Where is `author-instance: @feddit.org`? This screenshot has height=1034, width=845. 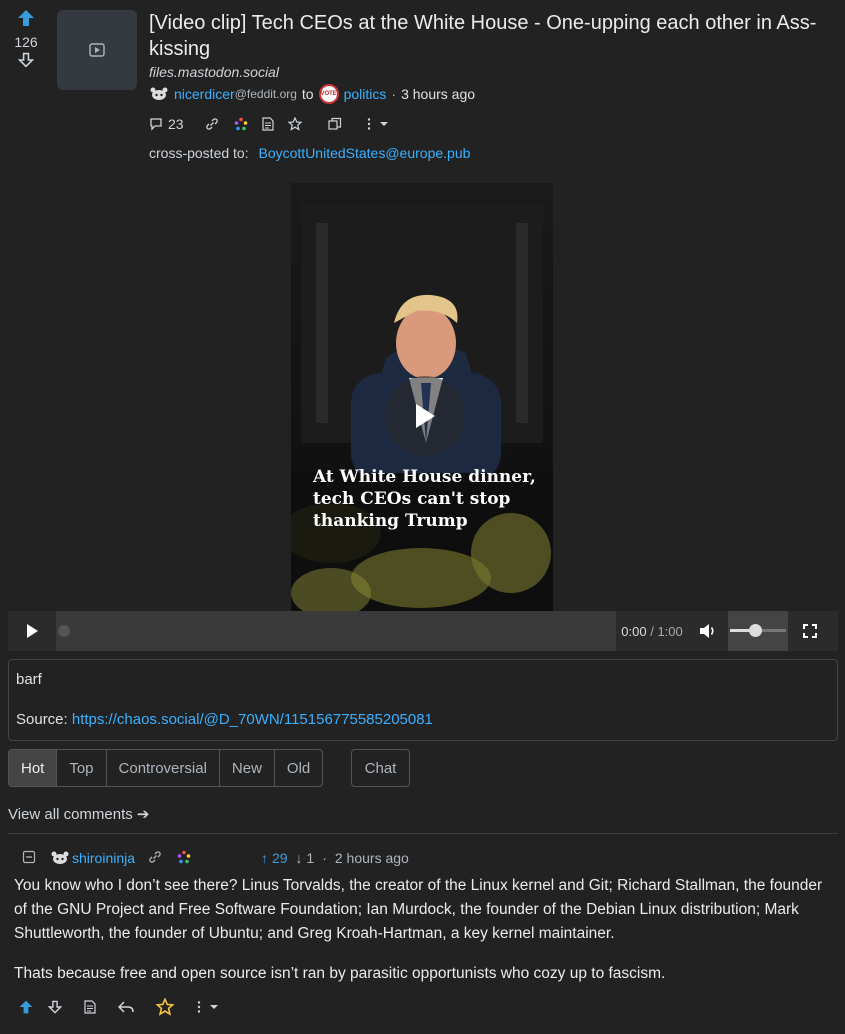
author-instance: @feddit.org is located at coordinates (265, 94).